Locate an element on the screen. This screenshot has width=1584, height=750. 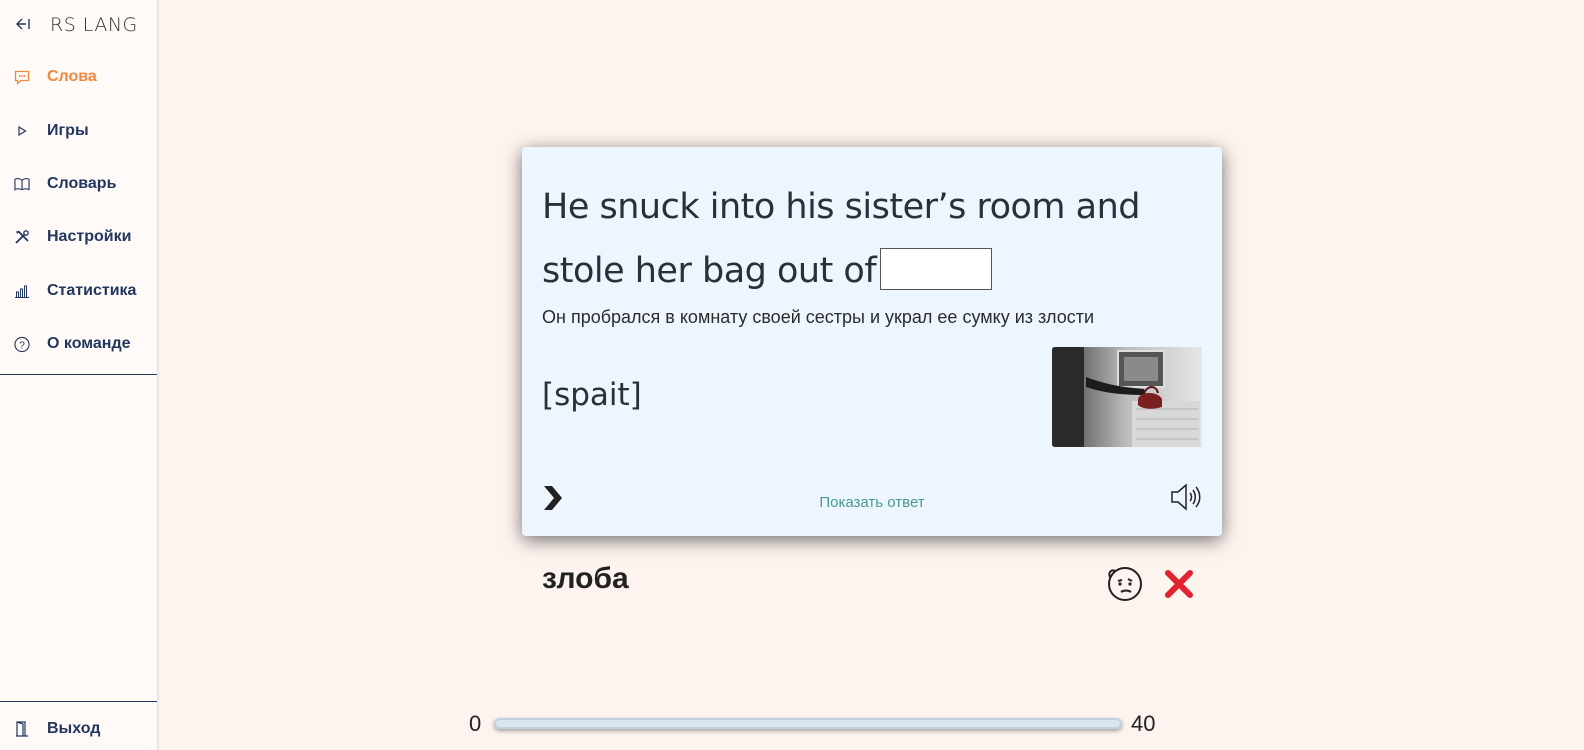
question-icon: ? is located at coordinates (22, 344).